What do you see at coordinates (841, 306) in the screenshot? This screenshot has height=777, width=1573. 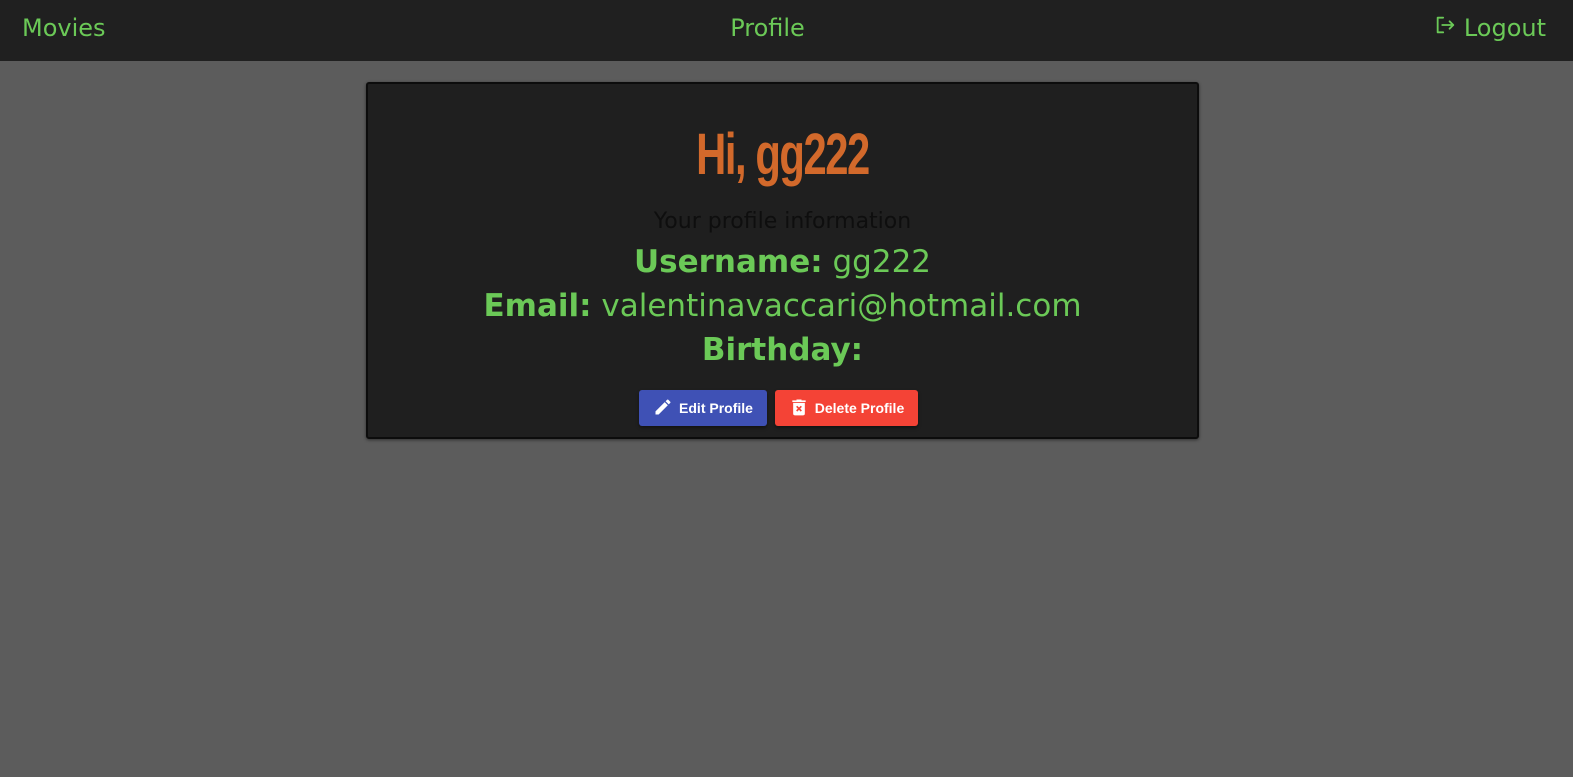 I see `email-value: valentinavaccari@hotmail.com` at bounding box center [841, 306].